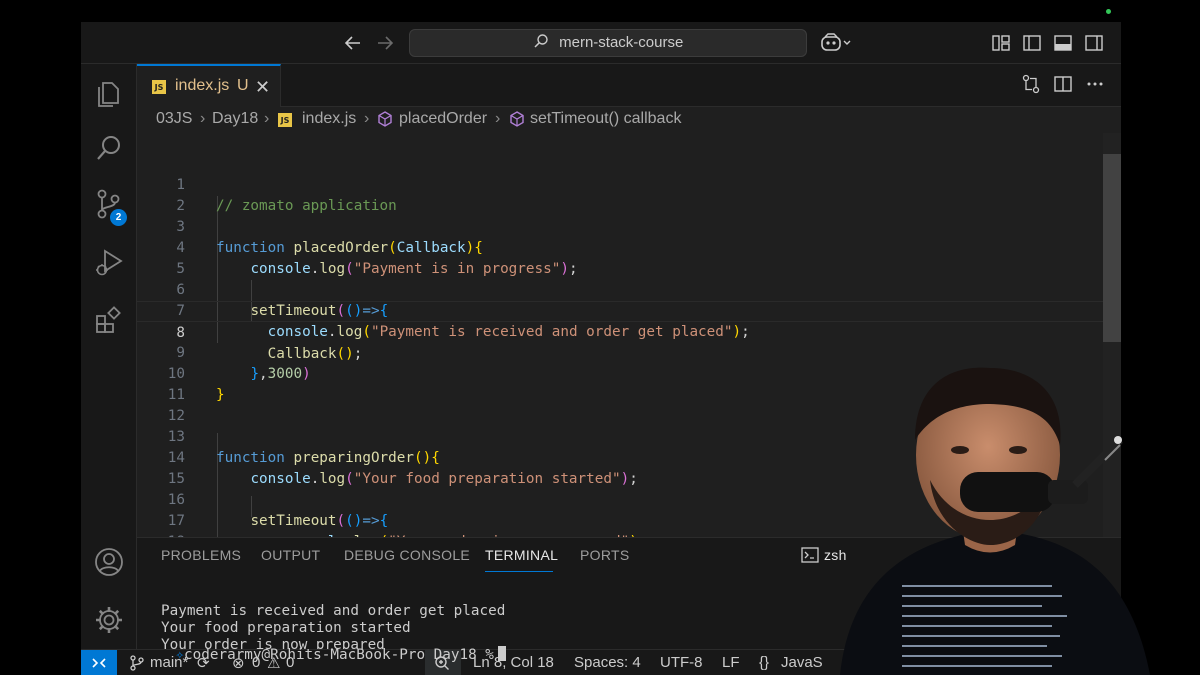  I want to click on terminal-shell-icon, so click(810, 556).